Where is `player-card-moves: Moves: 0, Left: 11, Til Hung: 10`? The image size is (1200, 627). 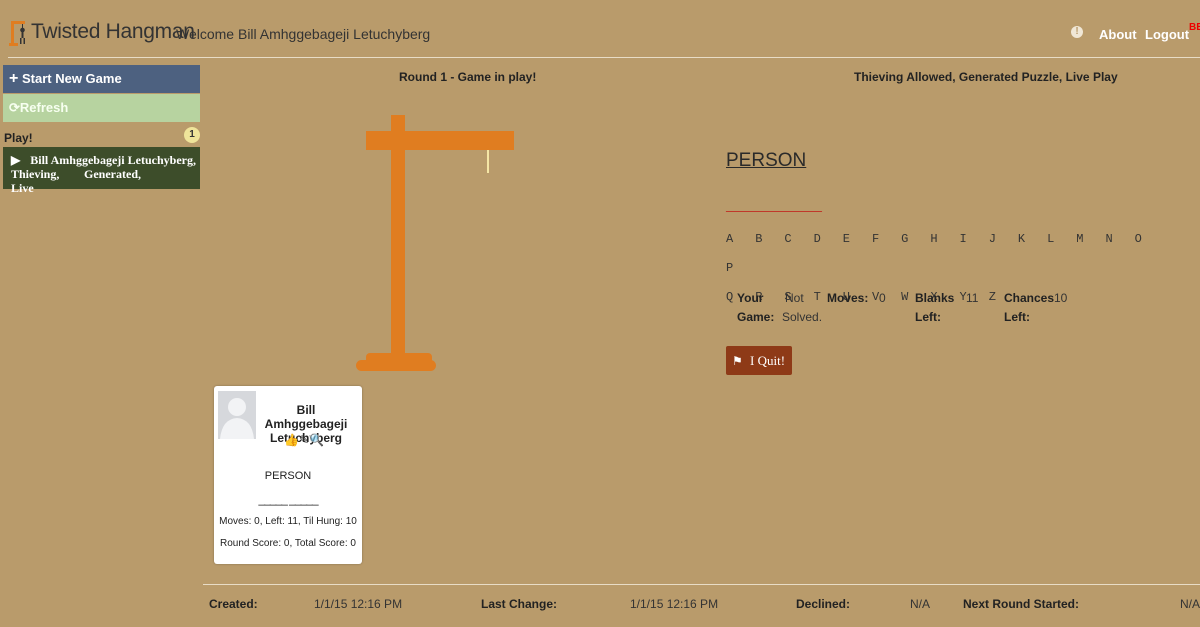 player-card-moves: Moves: 0, Left: 11, Til Hung: 10 is located at coordinates (288, 521).